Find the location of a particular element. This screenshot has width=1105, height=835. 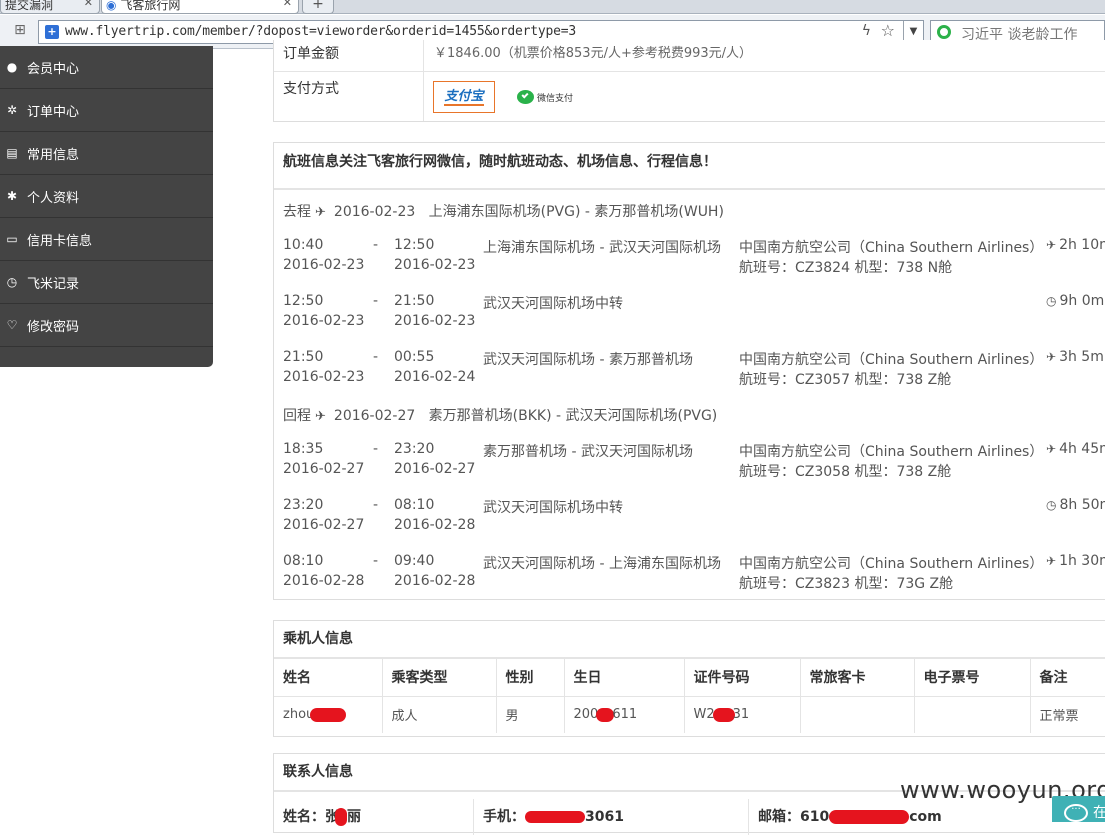

column-header: 电子票号 is located at coordinates (972, 678).